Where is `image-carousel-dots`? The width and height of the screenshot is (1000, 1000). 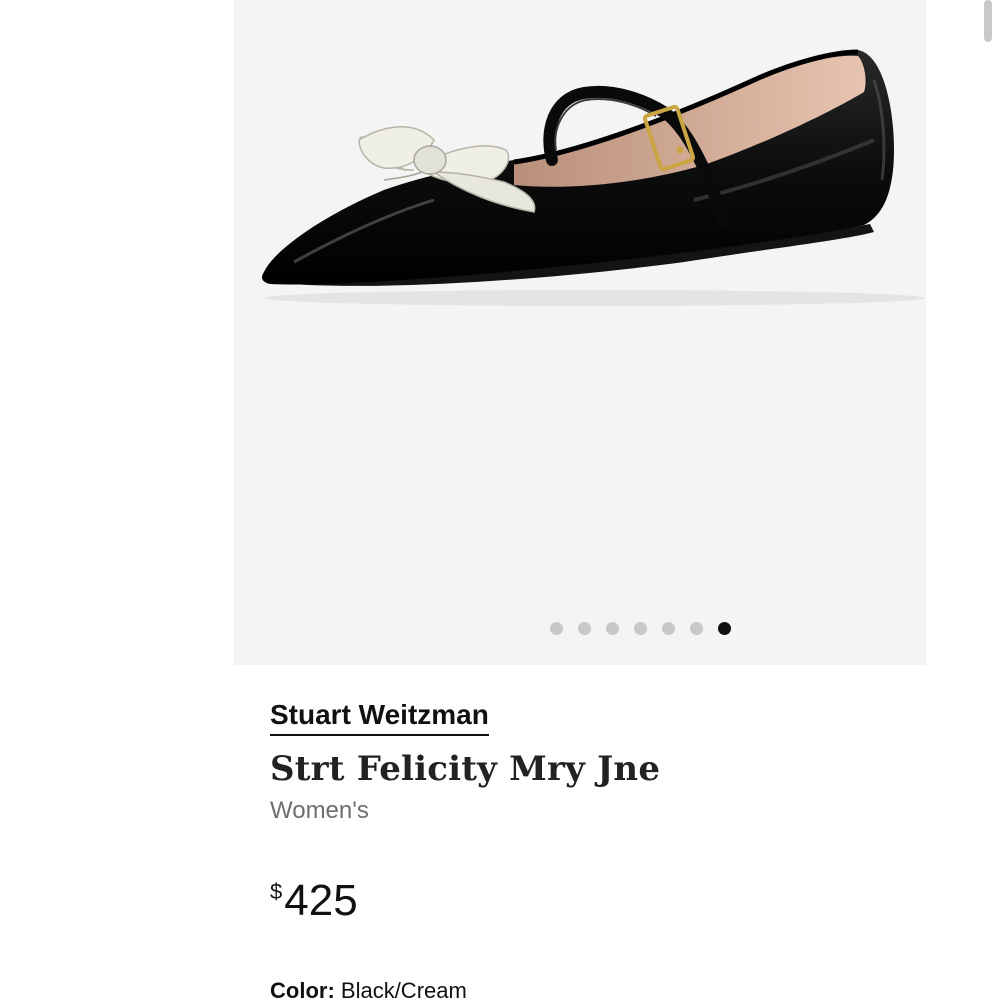 image-carousel-dots is located at coordinates (580, 628).